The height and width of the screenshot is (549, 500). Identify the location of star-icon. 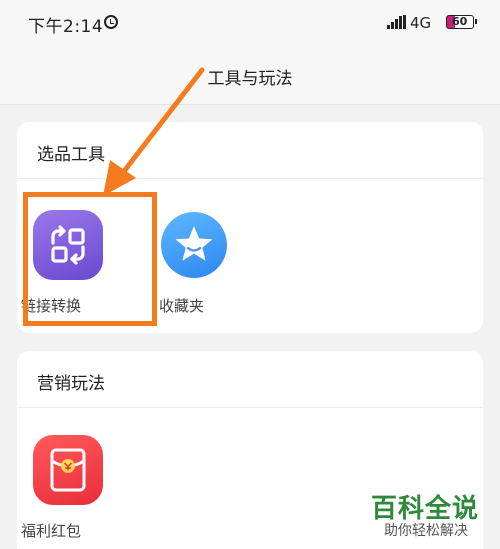
(194, 245).